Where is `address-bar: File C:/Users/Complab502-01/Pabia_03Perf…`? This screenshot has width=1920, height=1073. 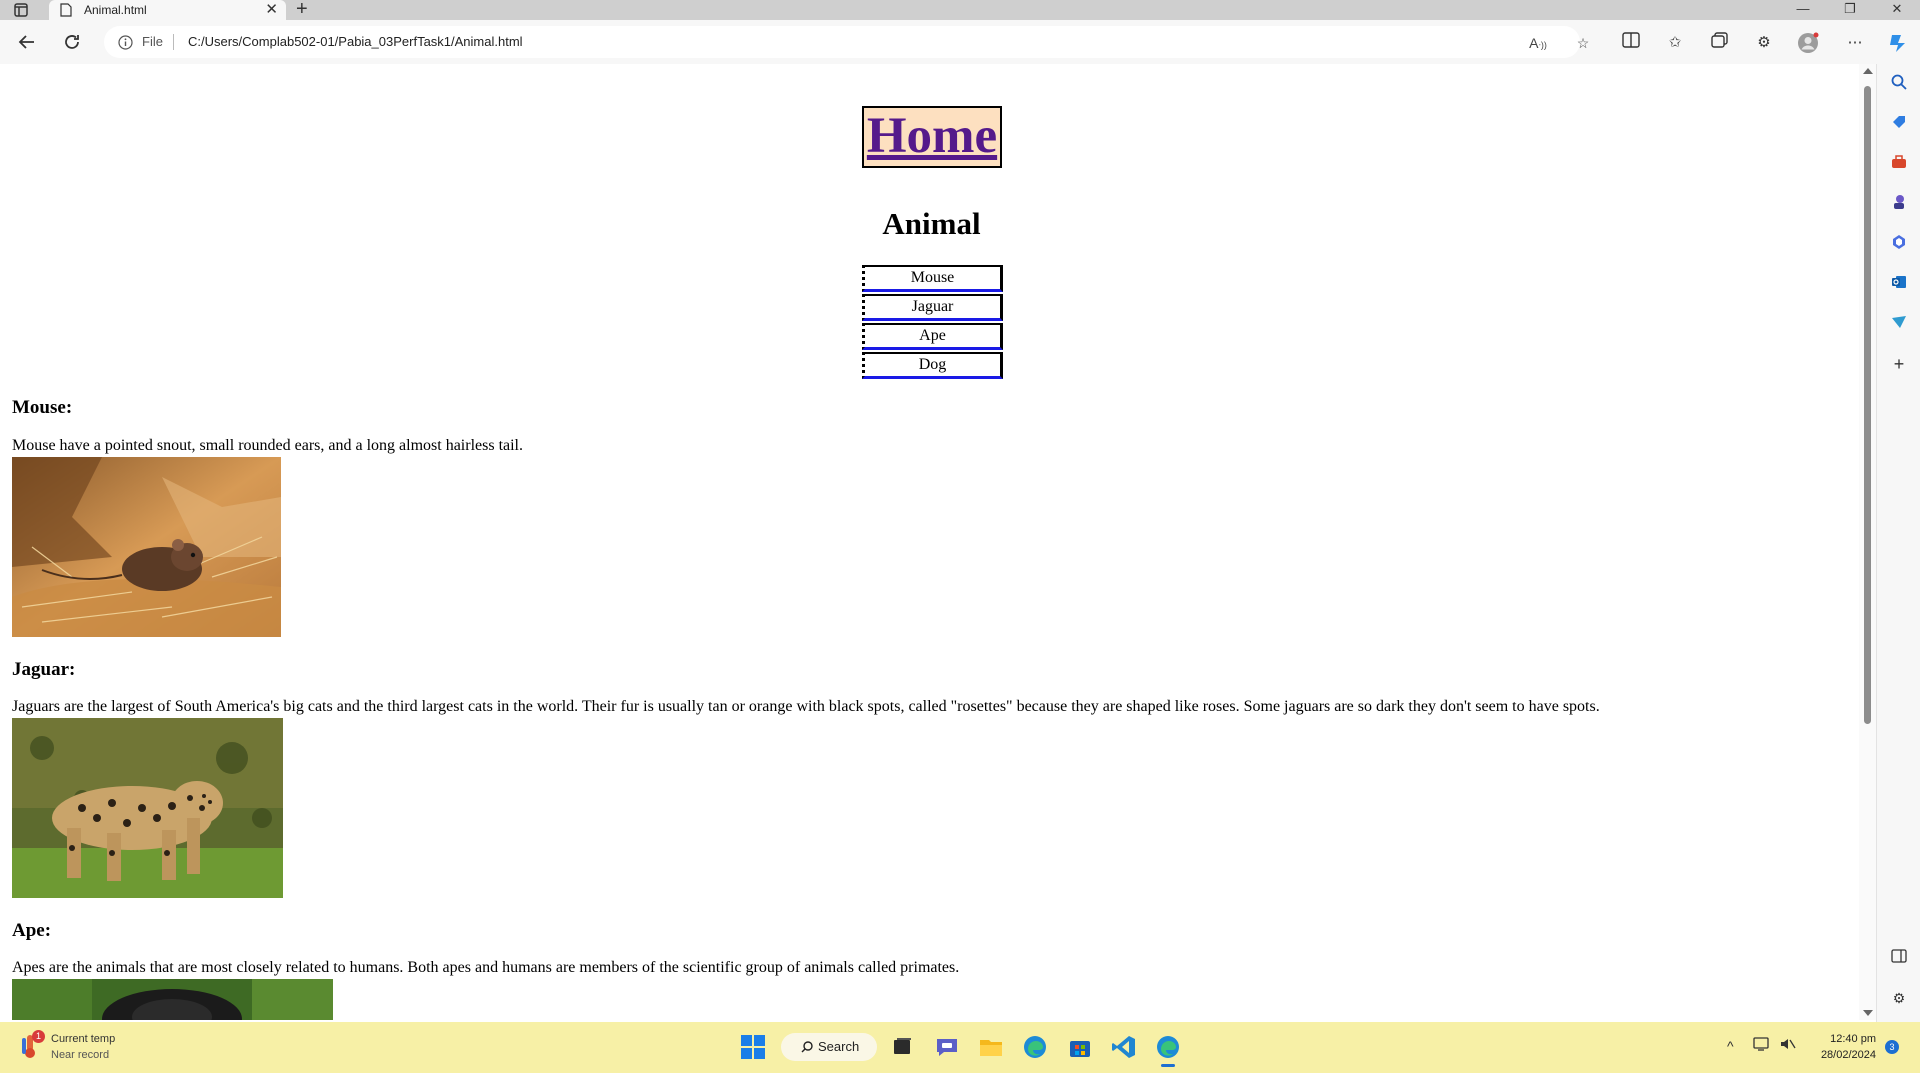
address-bar: File C:/Users/Complab502-01/Pabia_03Perf… is located at coordinates (846, 42).